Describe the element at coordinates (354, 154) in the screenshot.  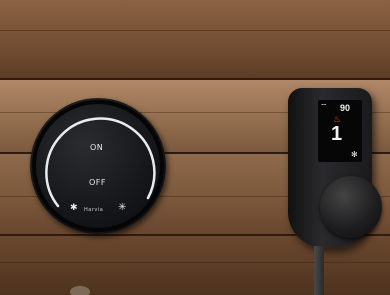
I see `fan-icon: ✻` at that location.